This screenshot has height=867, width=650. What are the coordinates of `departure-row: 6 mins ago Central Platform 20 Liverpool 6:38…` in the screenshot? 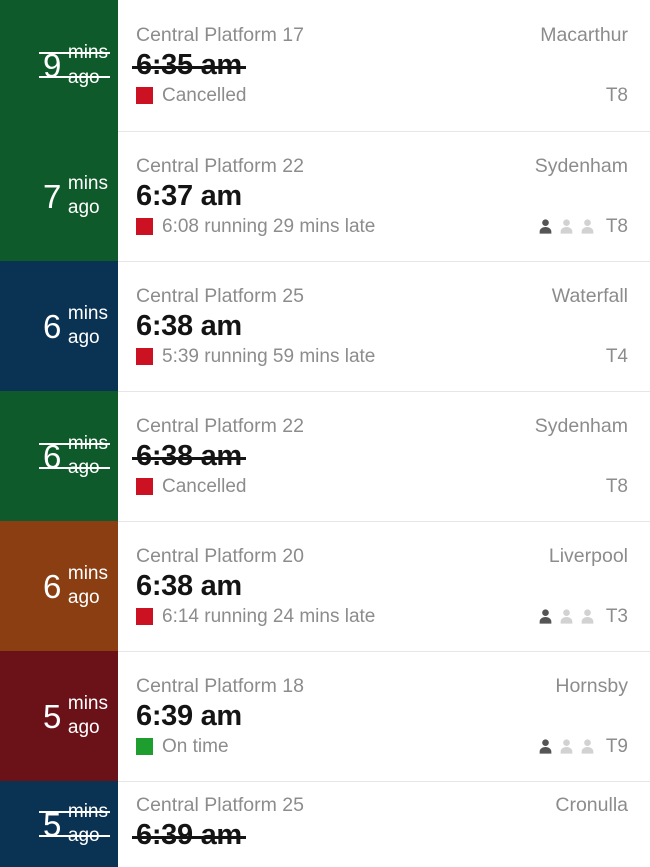 It's located at (325, 586).